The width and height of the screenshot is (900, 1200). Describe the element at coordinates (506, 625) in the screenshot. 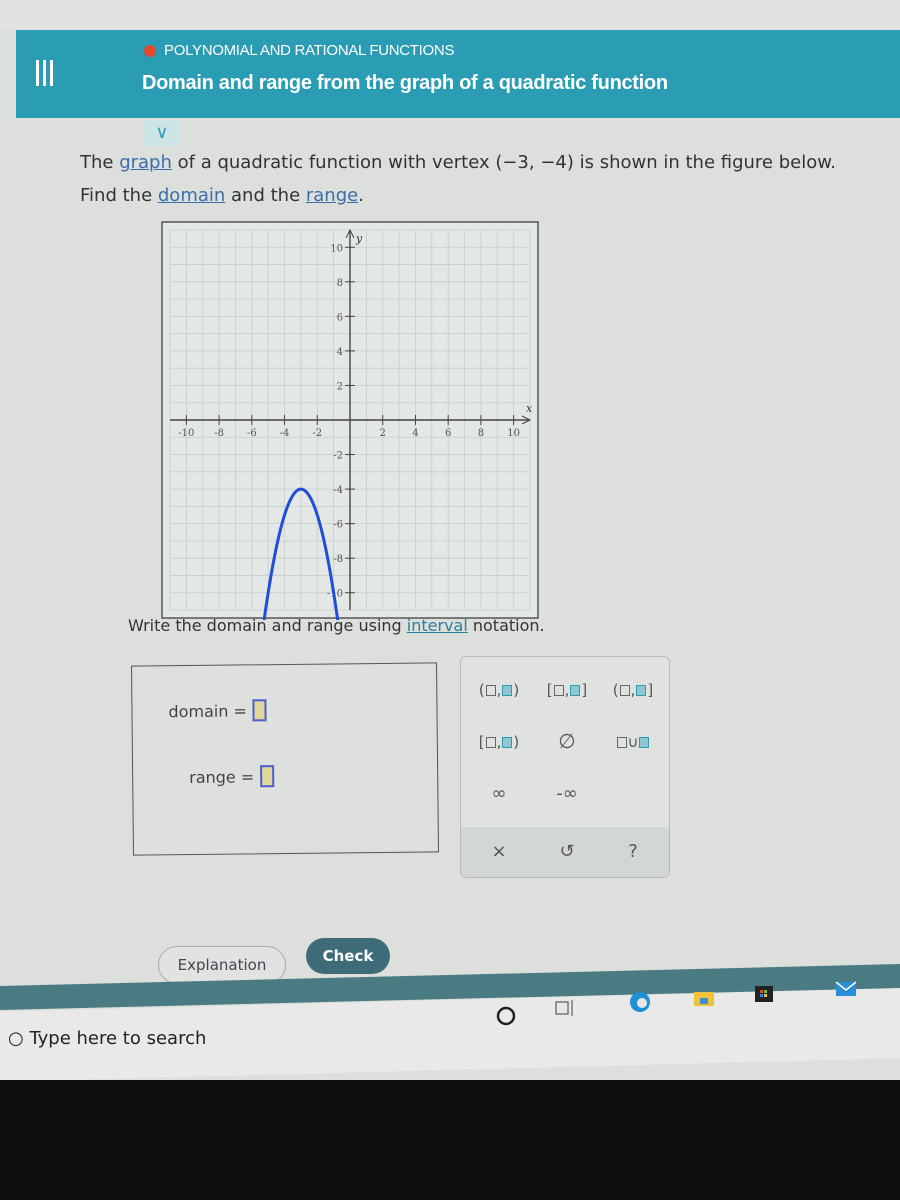

I see `instr-text: notation.` at that location.